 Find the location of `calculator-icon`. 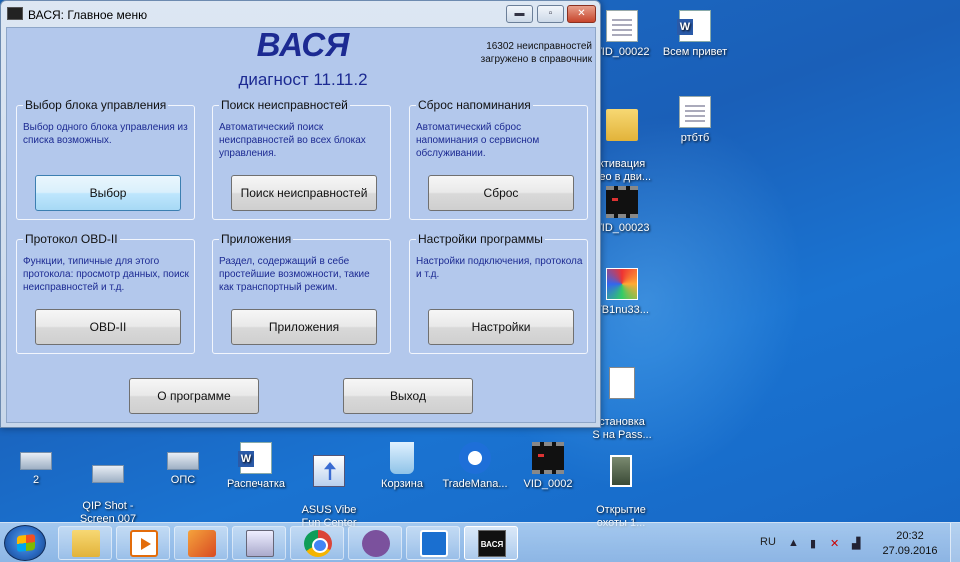

calculator-icon is located at coordinates (260, 543).